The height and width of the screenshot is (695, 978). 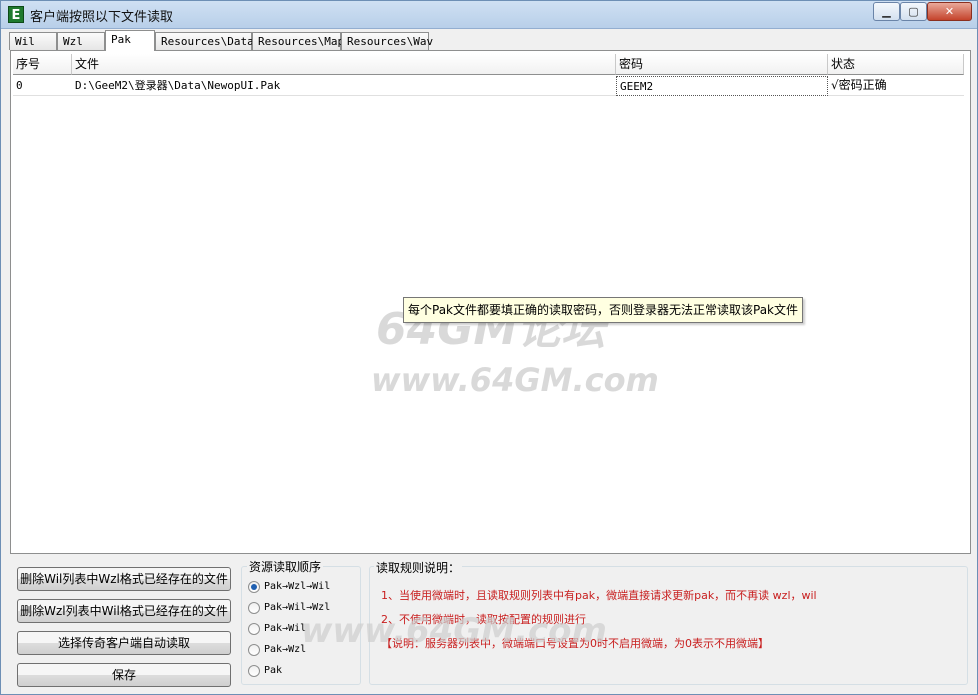 I want to click on tab-resources-data: Resources\Data, so click(x=204, y=41).